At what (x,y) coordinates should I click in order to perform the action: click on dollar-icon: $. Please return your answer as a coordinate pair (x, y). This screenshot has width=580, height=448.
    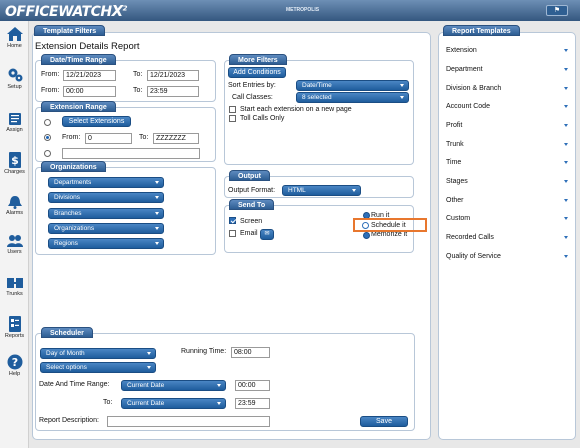
    Looking at the image, I should click on (14, 160).